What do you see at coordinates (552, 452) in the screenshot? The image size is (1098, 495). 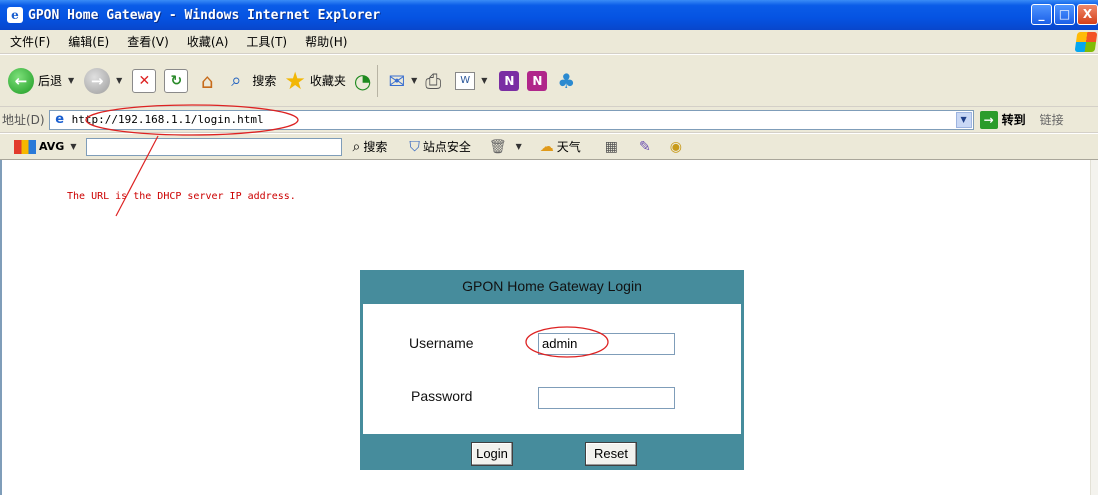 I see `login-footer: Login Reset` at bounding box center [552, 452].